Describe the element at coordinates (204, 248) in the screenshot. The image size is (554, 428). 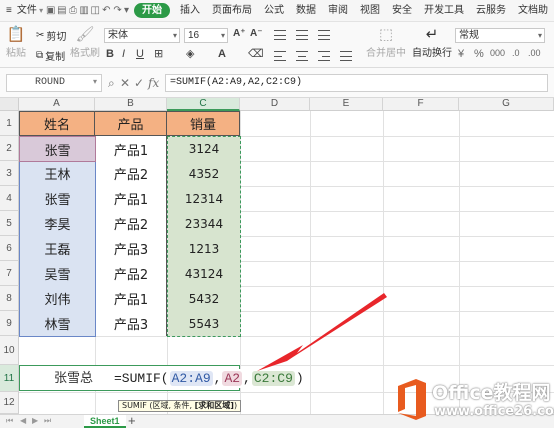
I see `sales-cell: 1213` at that location.